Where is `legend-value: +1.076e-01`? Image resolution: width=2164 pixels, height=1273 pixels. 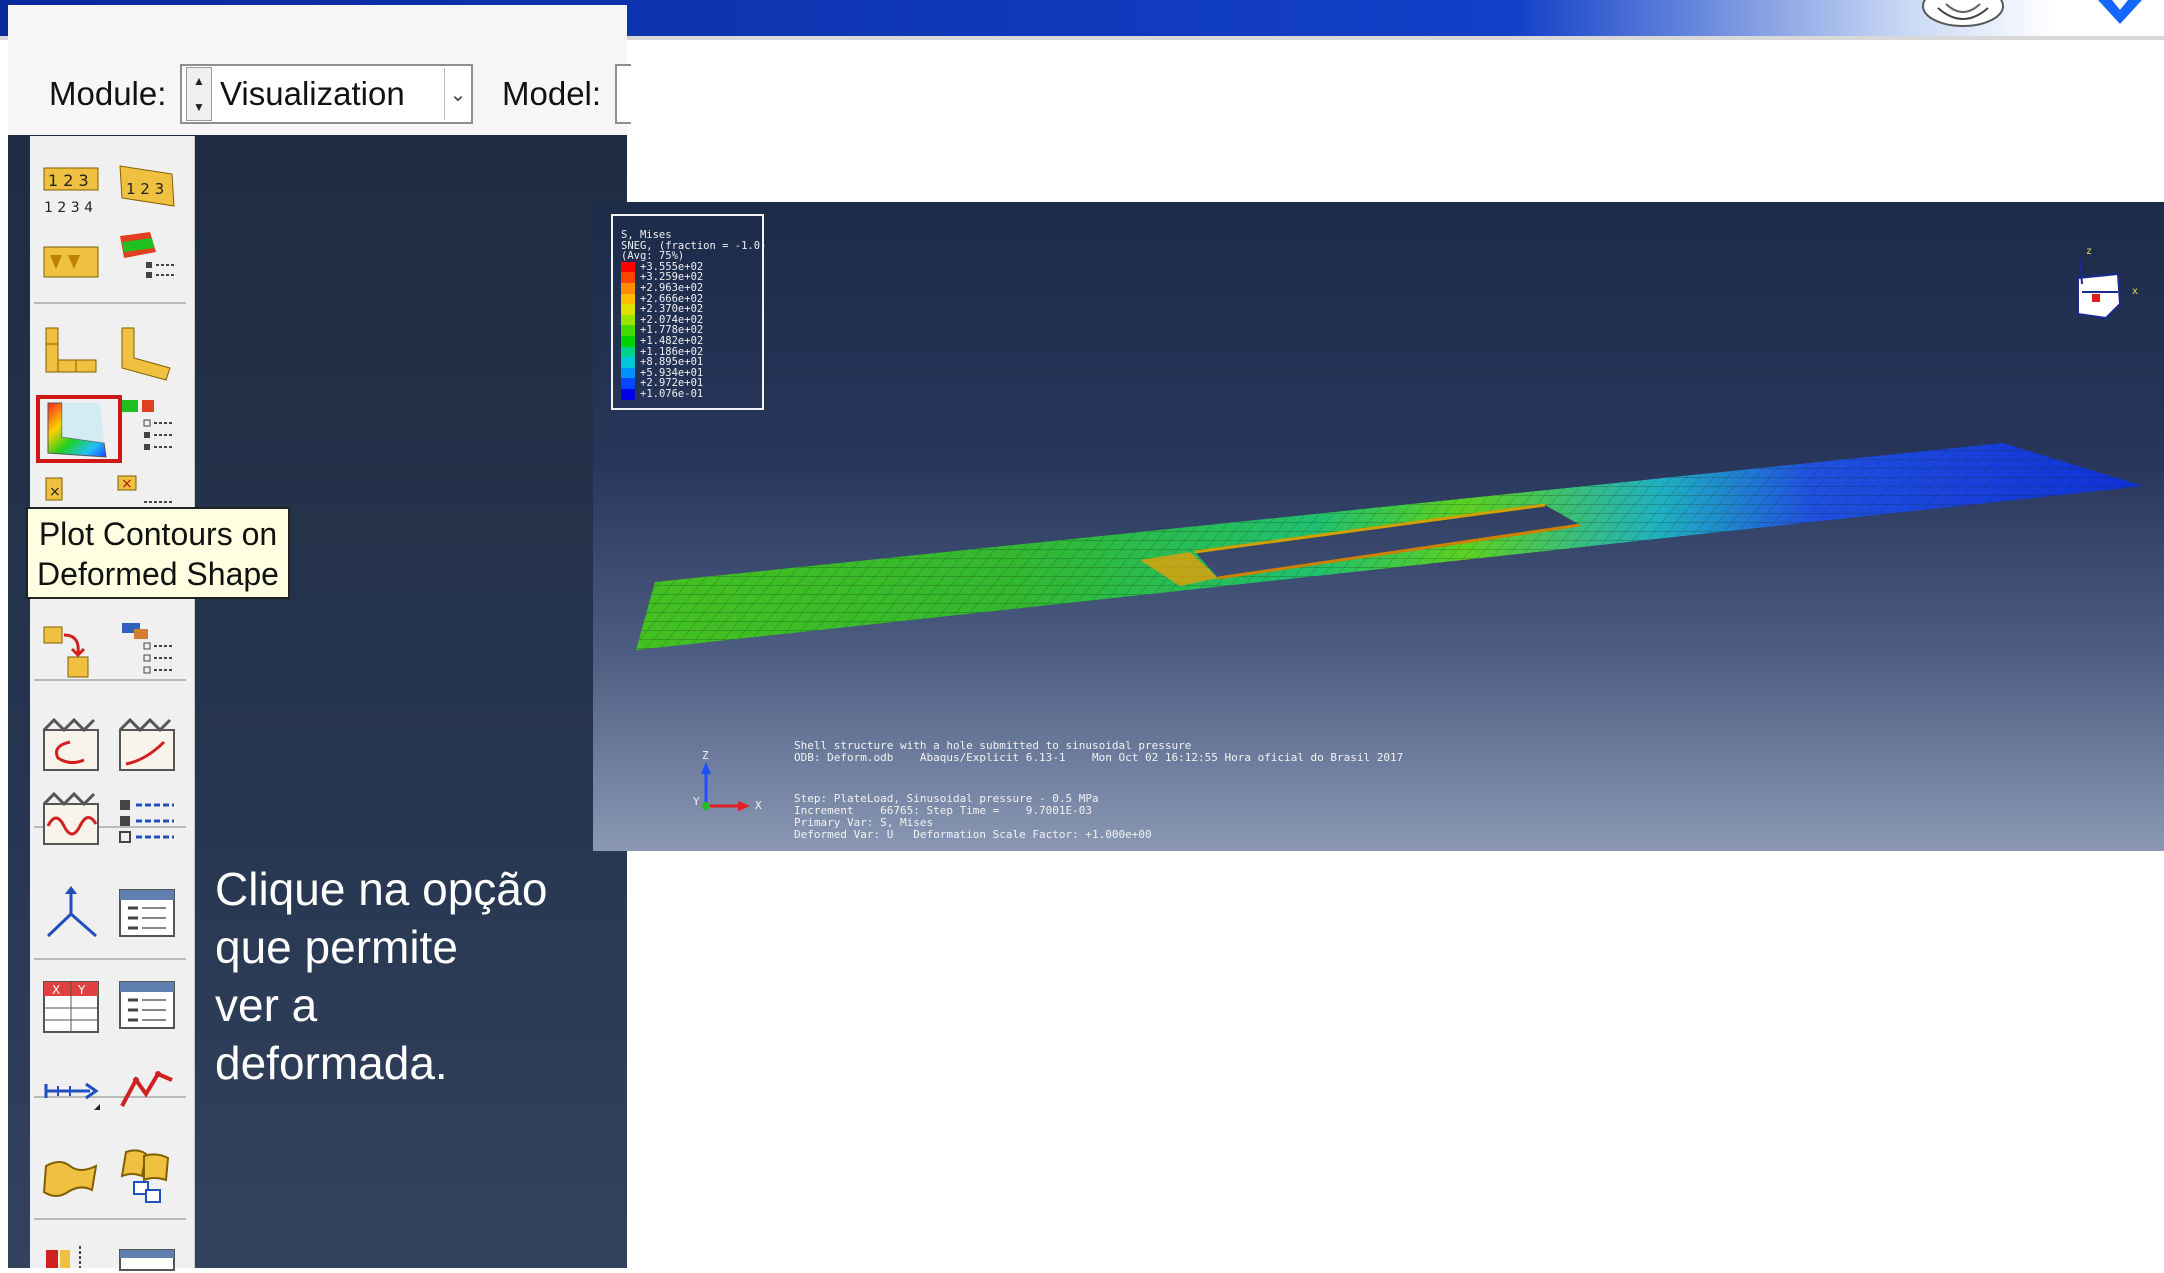
legend-value: +1.076e-01 is located at coordinates (672, 393).